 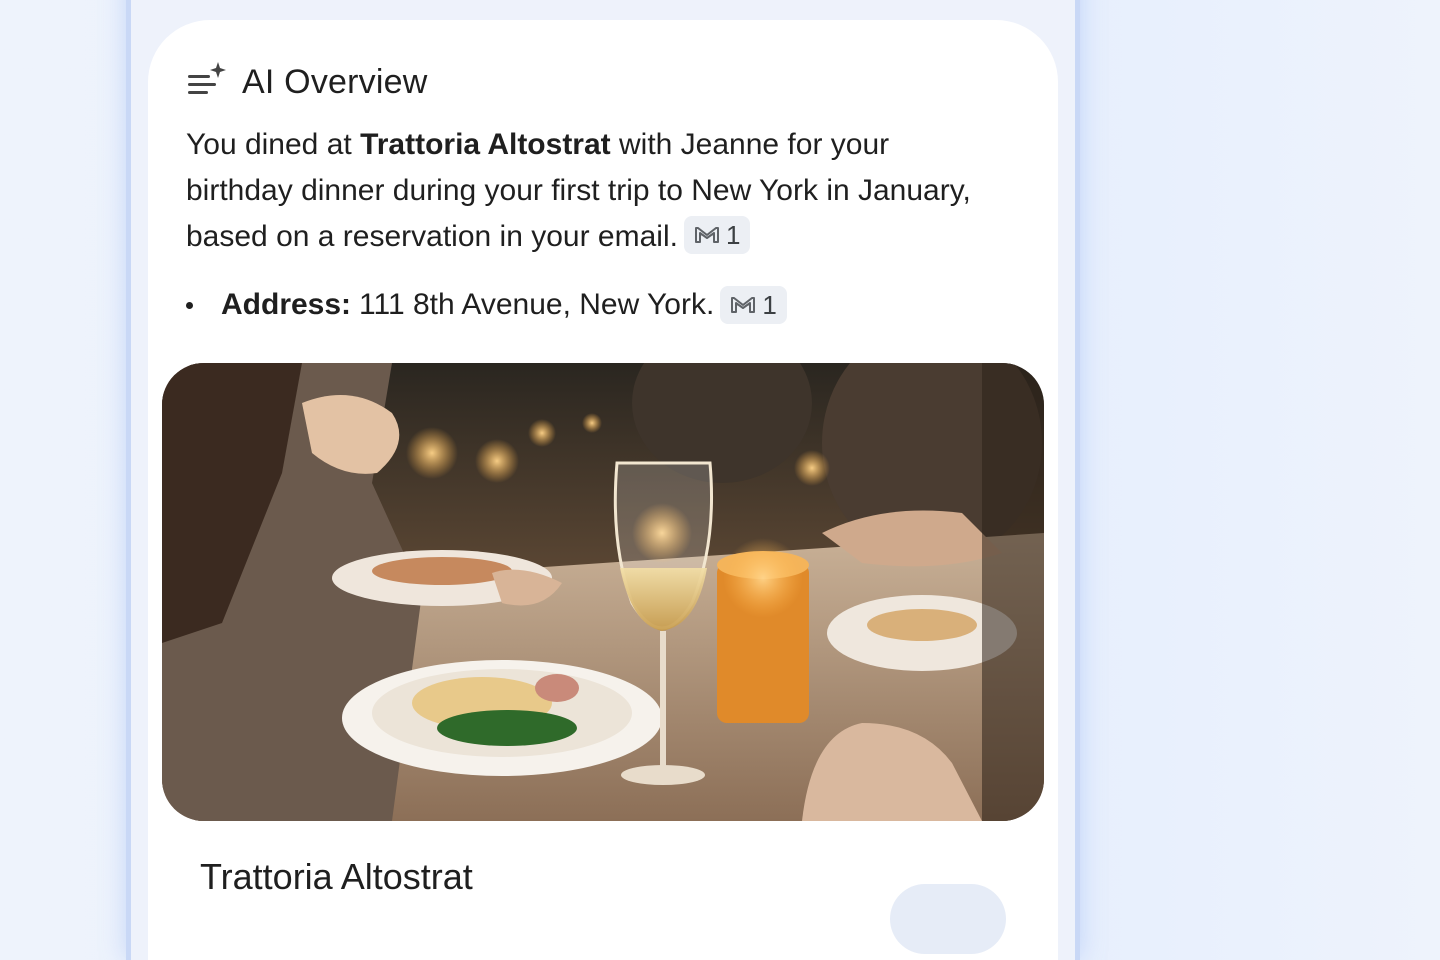 What do you see at coordinates (485, 144) in the screenshot?
I see `restaurant-name-highlight: Trattoria Altostrat` at bounding box center [485, 144].